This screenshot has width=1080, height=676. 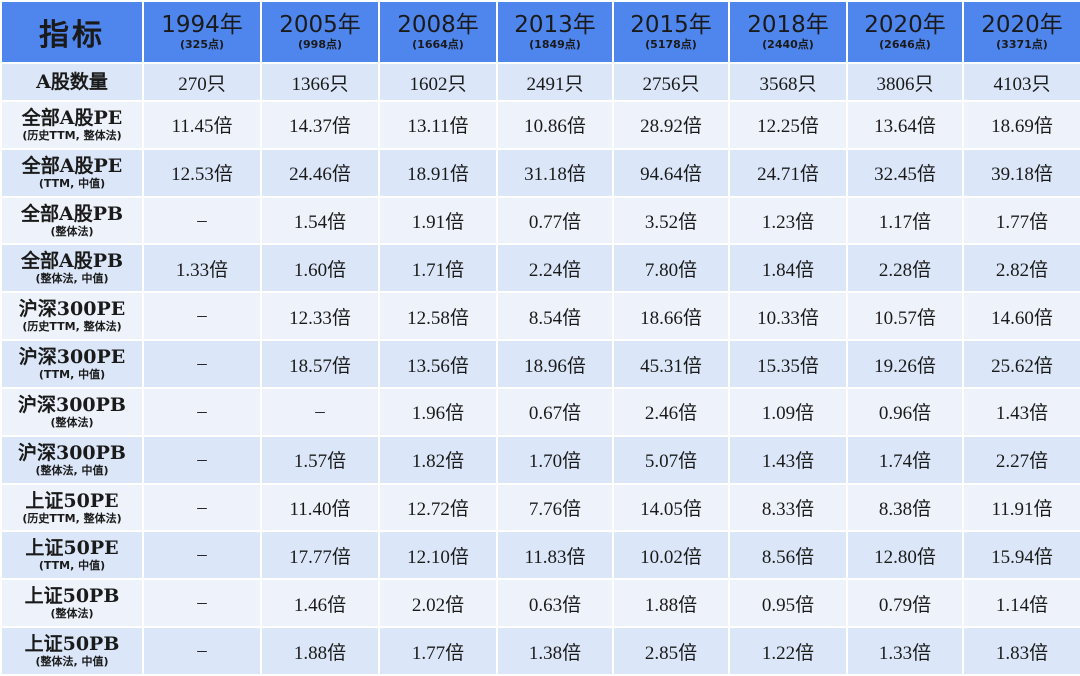 I want to click on table-cell: 13.11倍, so click(x=438, y=125).